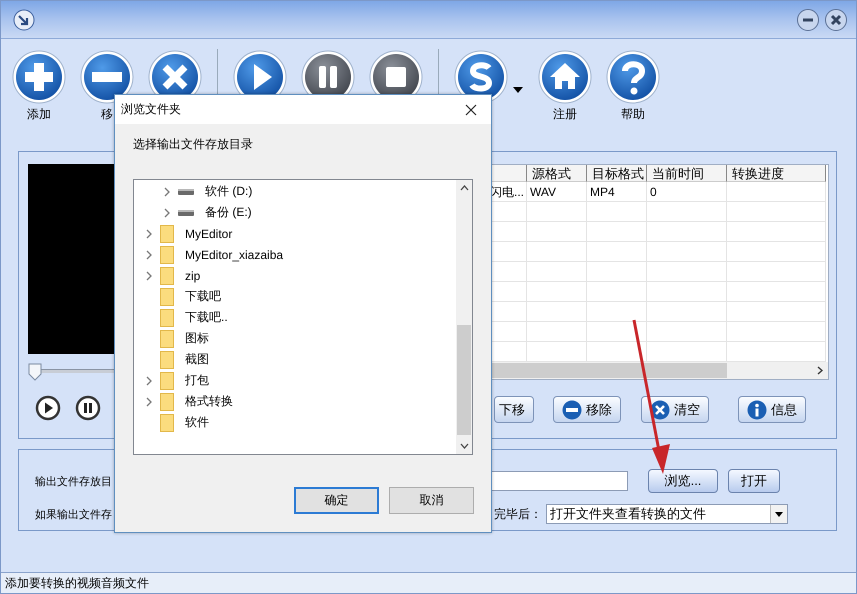  I want to click on dialog-prompt: 选择输出文件存放目录, so click(193, 144).